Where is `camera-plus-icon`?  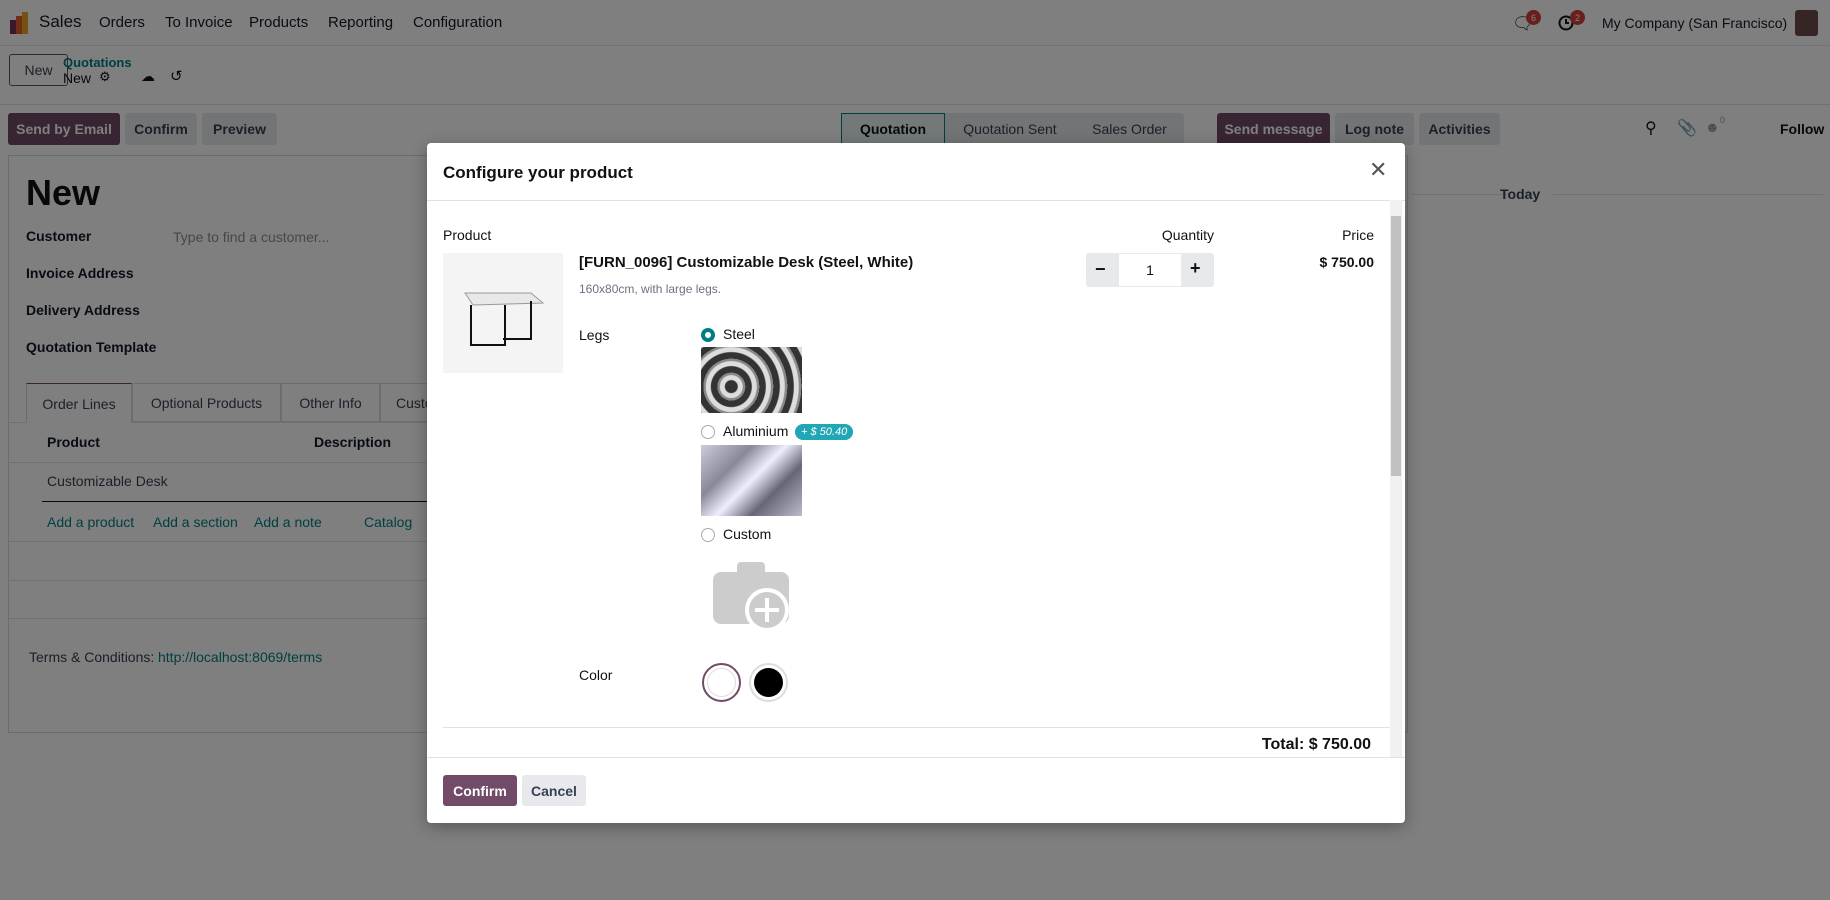
camera-plus-icon is located at coordinates (751, 597).